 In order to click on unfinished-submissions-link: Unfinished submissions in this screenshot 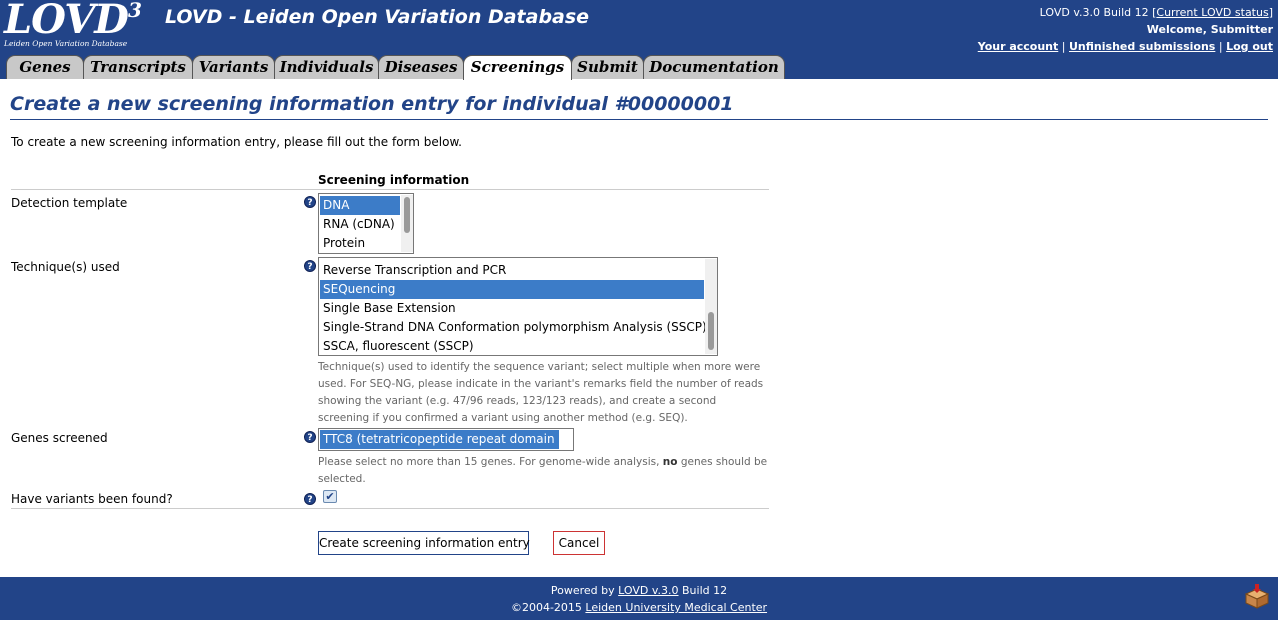, I will do `click(1142, 46)`.